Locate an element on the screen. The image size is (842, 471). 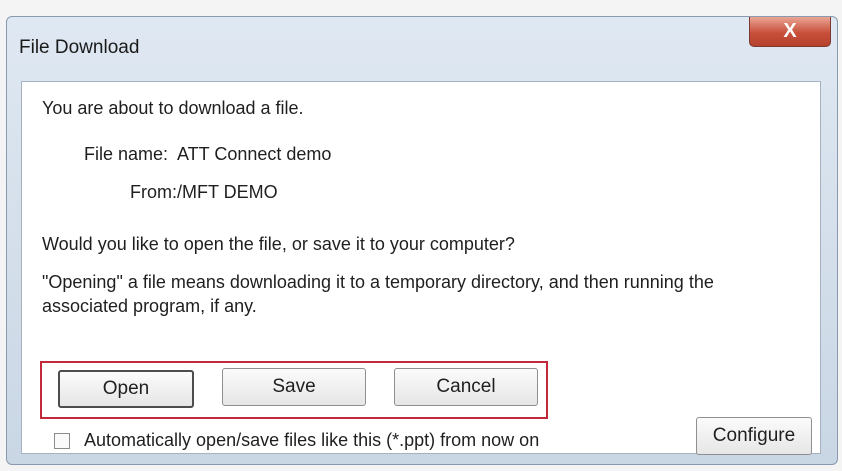
explanation-line-2: associated program, if any. is located at coordinates (149, 306).